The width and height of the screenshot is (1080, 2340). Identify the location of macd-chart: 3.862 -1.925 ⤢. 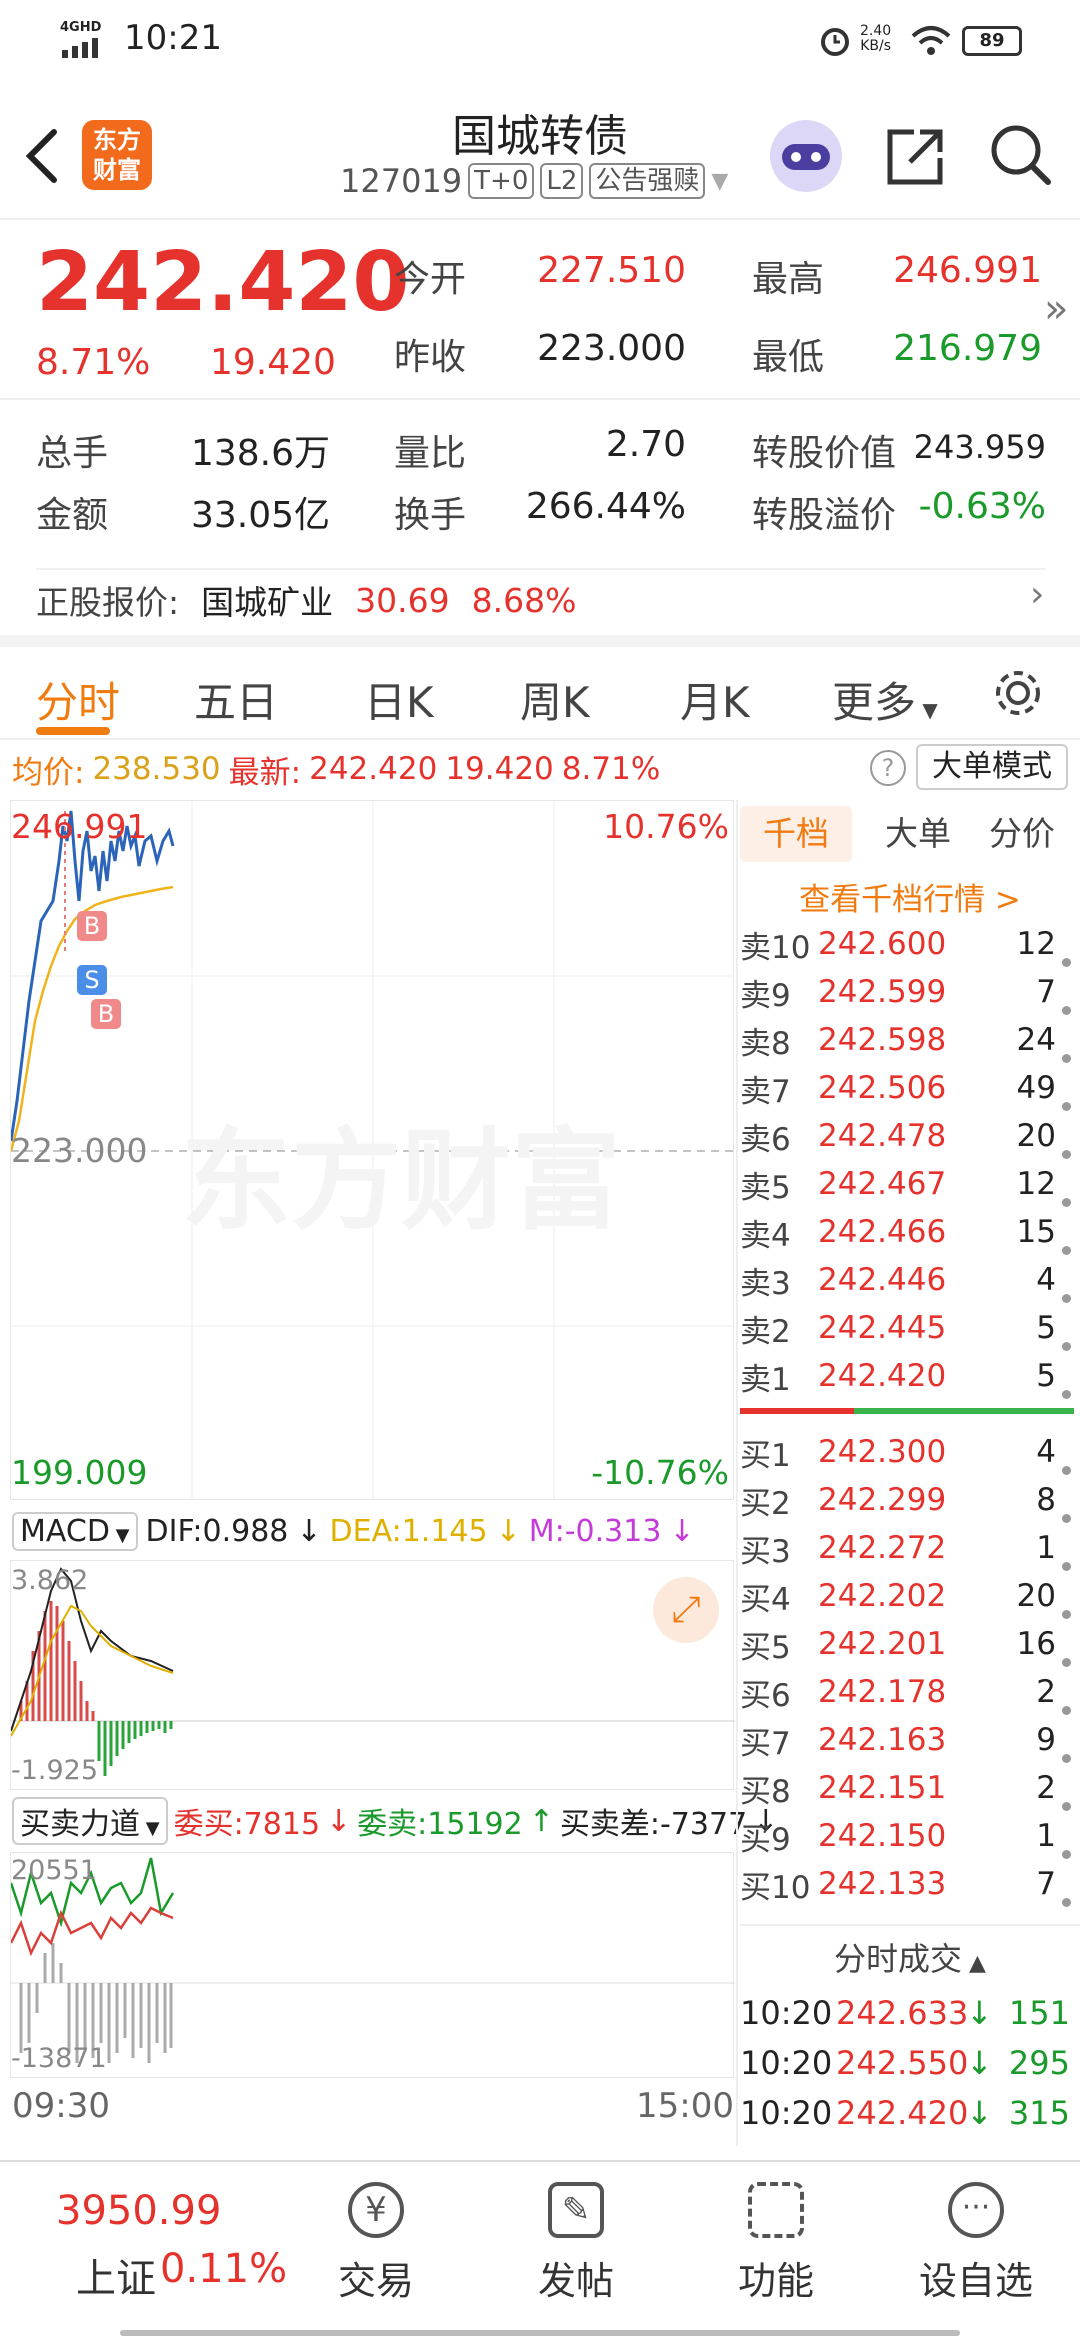
(372, 1675).